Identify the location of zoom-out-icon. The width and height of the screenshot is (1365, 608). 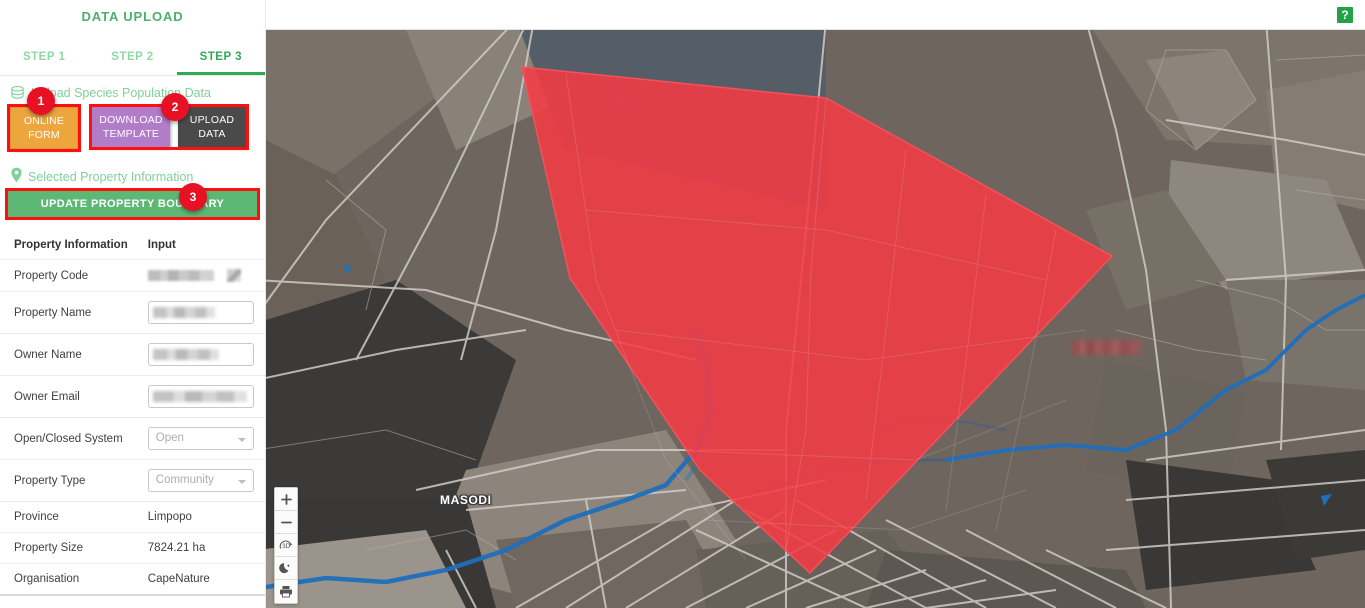
(286, 522).